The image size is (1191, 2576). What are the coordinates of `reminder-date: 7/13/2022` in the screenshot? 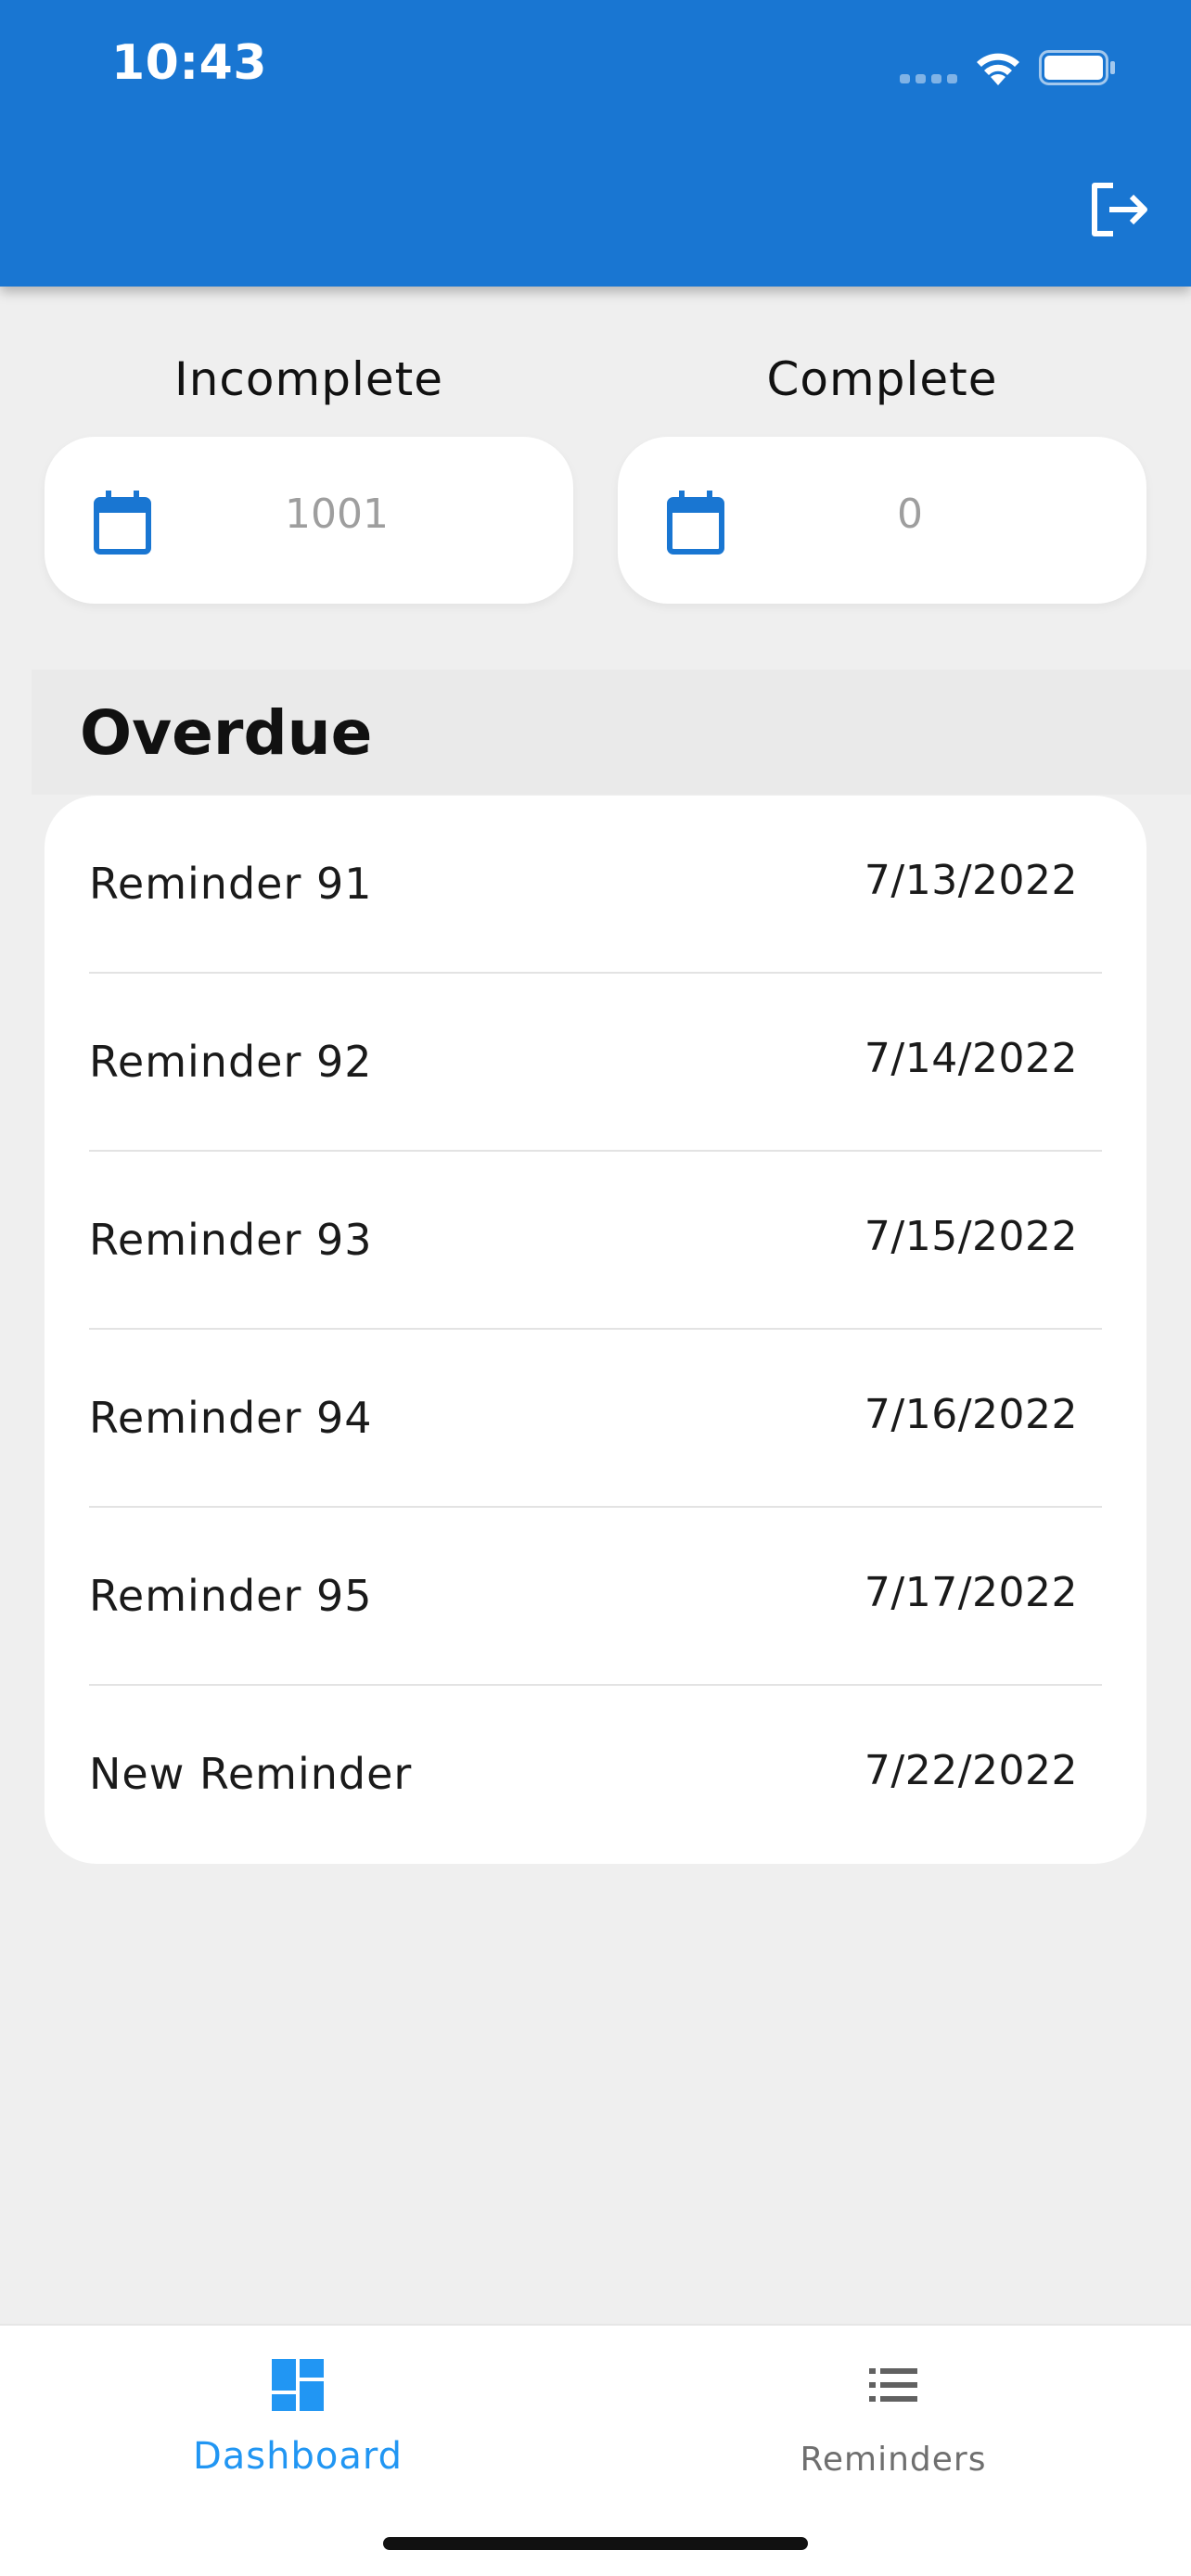 It's located at (971, 880).